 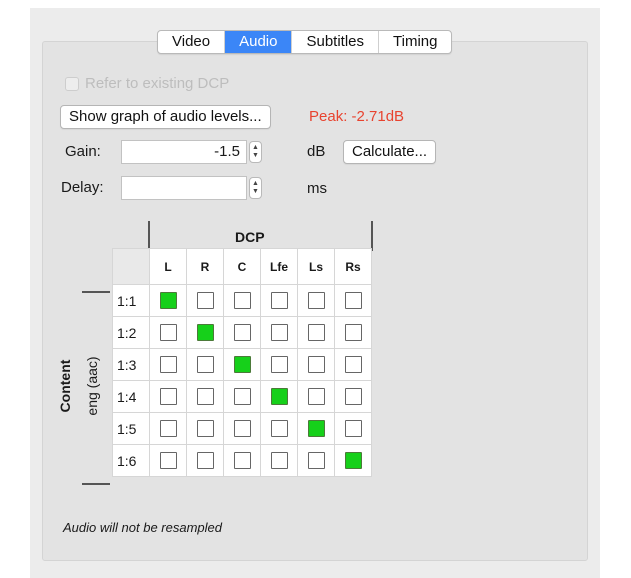 What do you see at coordinates (96, 484) in the screenshot?
I see `content-bracket-bottom` at bounding box center [96, 484].